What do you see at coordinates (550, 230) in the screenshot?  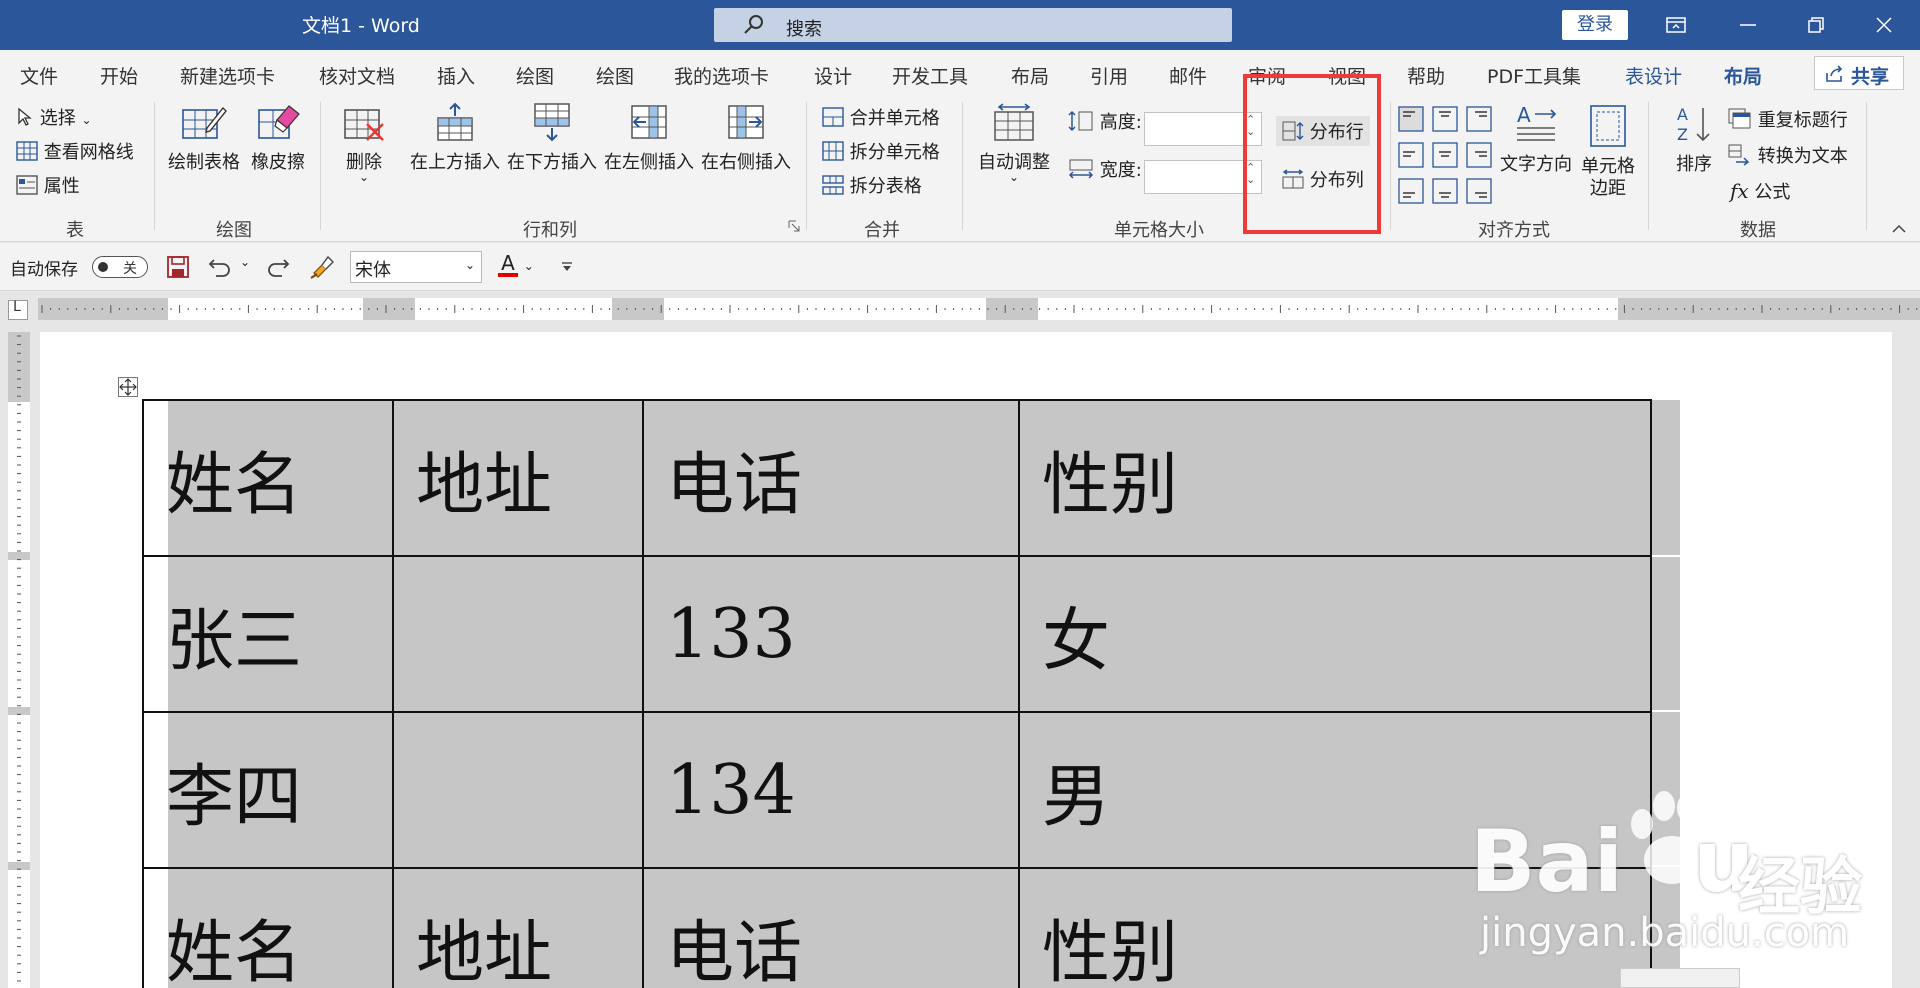 I see `group-label-rows-columns: 行和列` at bounding box center [550, 230].